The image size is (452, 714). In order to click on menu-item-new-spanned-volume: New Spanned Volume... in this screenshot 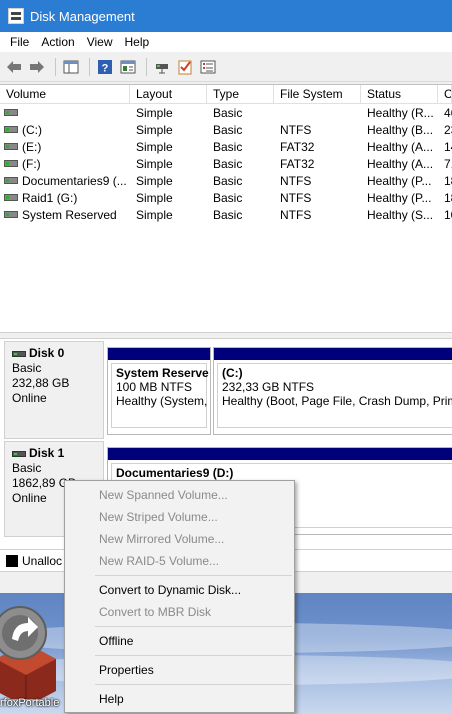, I will do `click(179, 495)`.